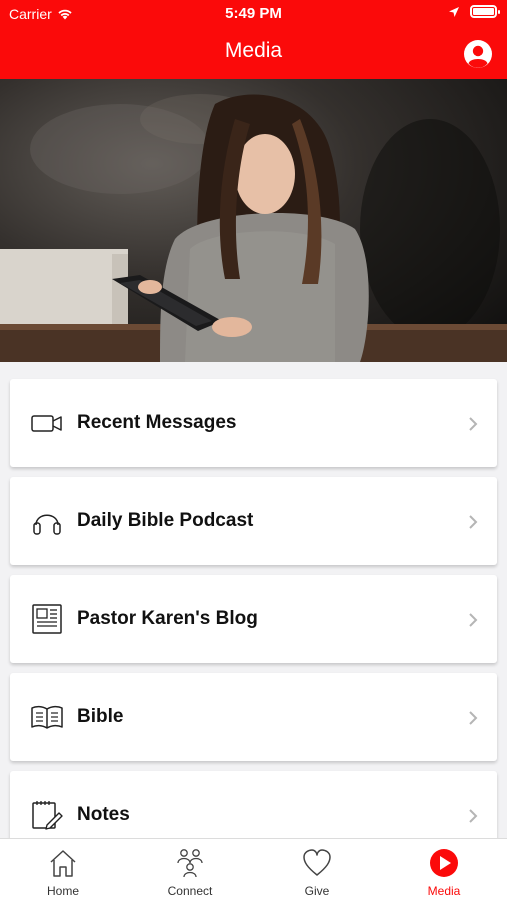 The image size is (507, 900). What do you see at coordinates (165, 520) in the screenshot?
I see `menu-item-label: Daily Bible Podcast` at bounding box center [165, 520].